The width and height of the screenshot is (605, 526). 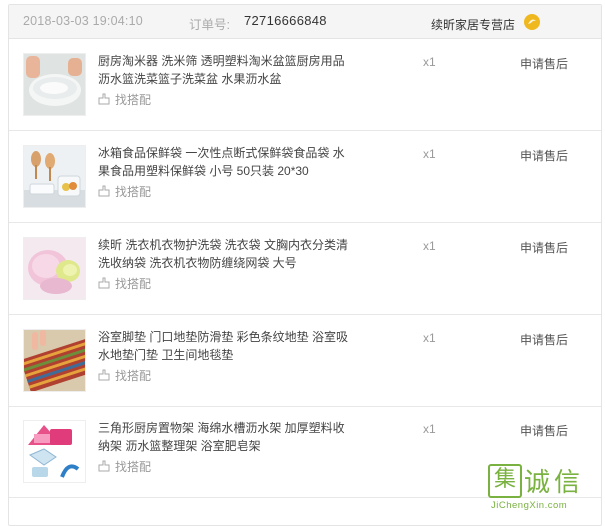 I want to click on order-number-label: 订单号:, so click(x=209, y=25).